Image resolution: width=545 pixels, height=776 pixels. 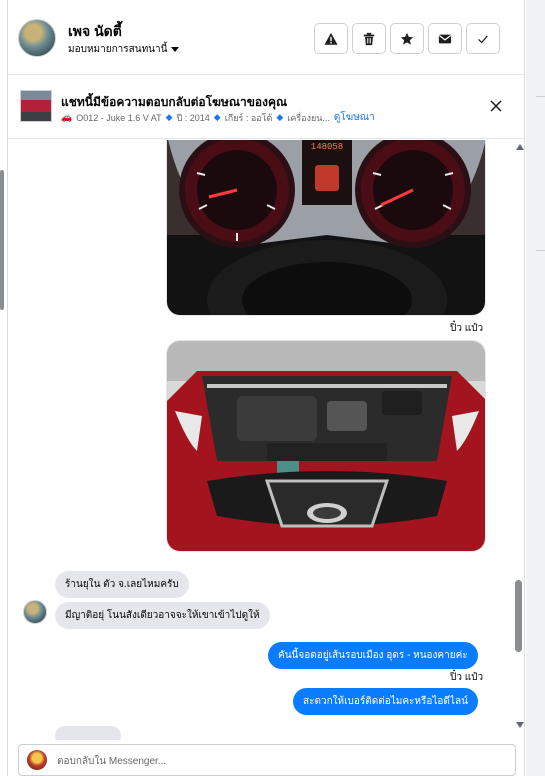 What do you see at coordinates (354, 117) in the screenshot?
I see `view-ad-link: ดูโฆษณา` at bounding box center [354, 117].